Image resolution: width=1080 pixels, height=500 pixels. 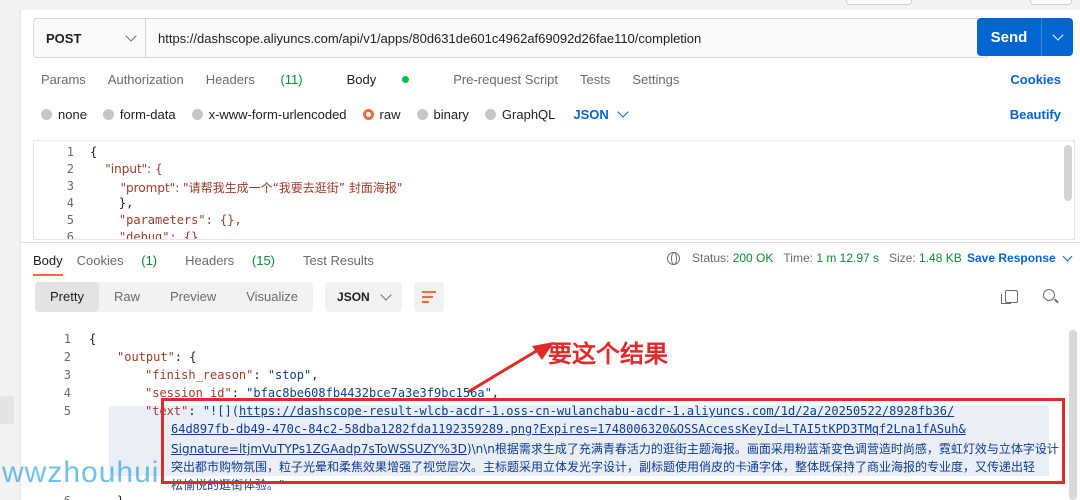 I want to click on send-dropdown, so click(x=1057, y=35).